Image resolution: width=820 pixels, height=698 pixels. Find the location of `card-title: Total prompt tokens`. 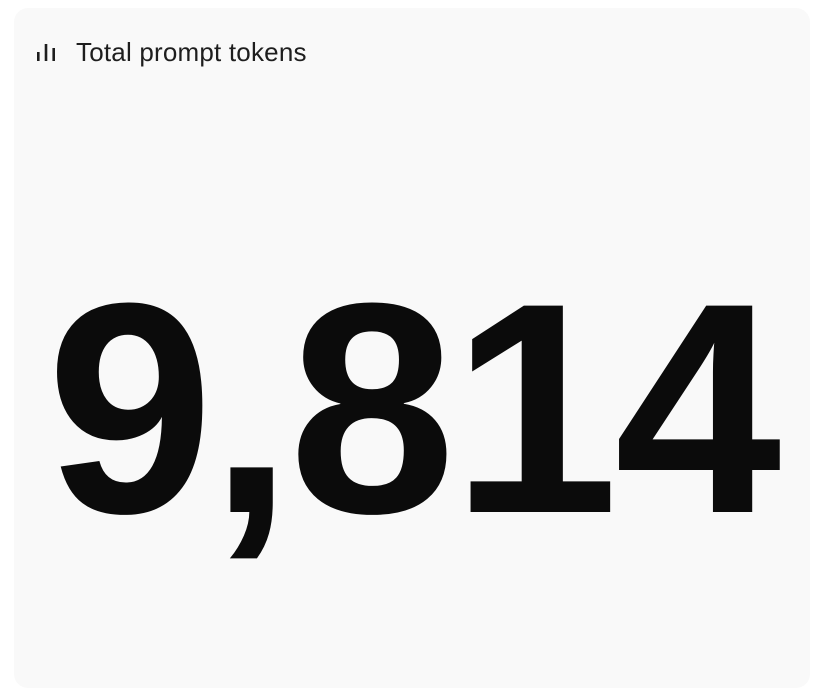

card-title: Total prompt tokens is located at coordinates (191, 51).